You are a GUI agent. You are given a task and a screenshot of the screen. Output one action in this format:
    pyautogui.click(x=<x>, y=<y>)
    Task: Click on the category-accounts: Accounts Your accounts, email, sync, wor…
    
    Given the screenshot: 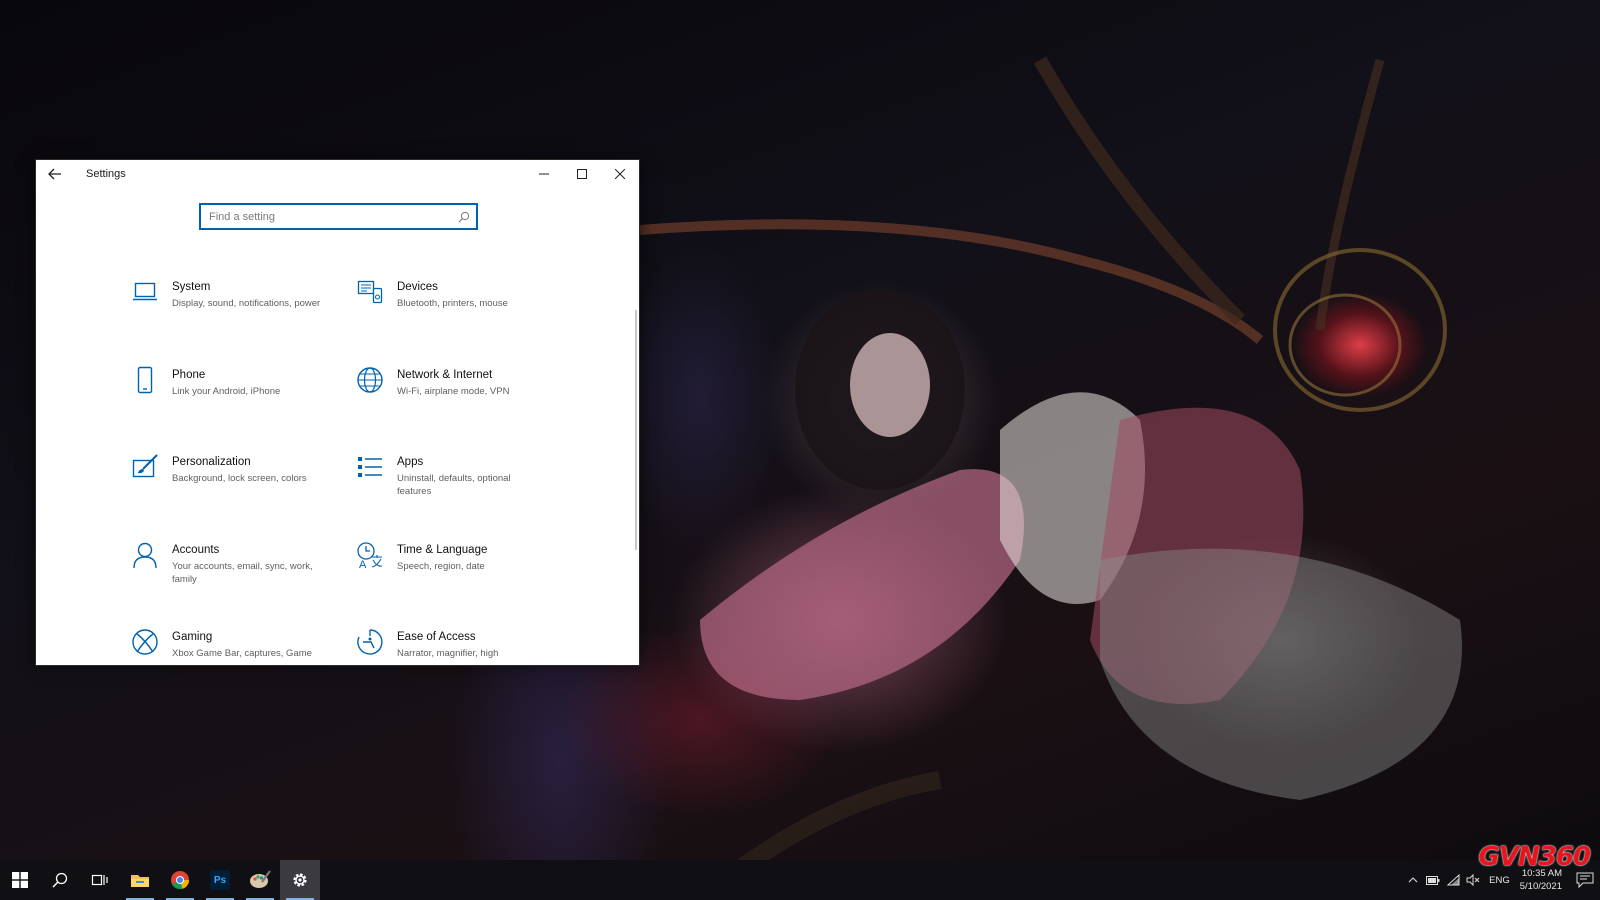 What is the action you would take?
    pyautogui.click(x=243, y=586)
    